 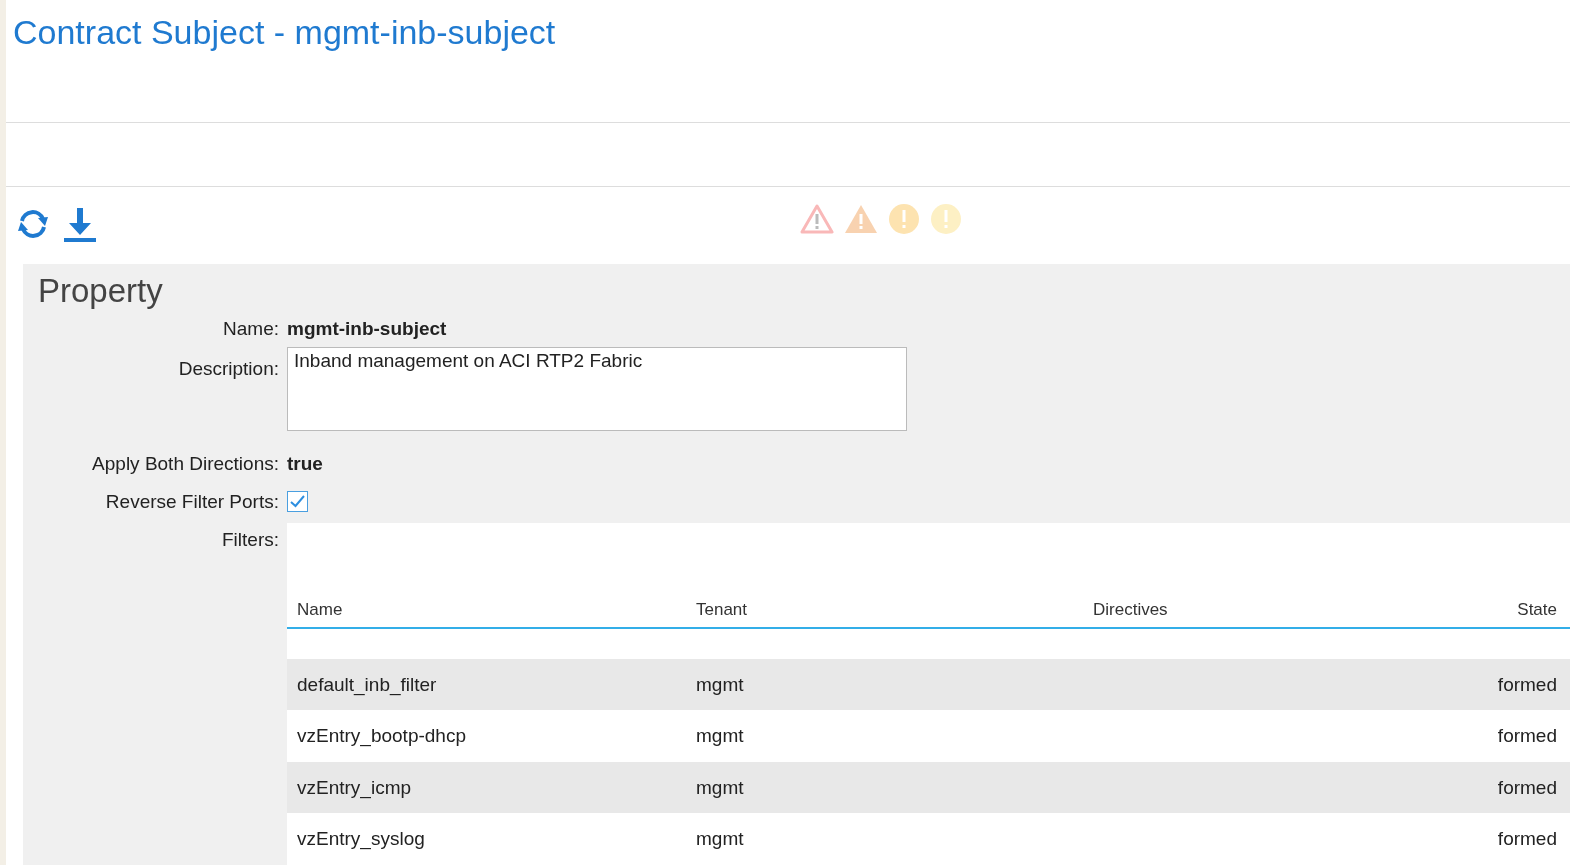 What do you see at coordinates (297, 502) in the screenshot?
I see `checkbox` at bounding box center [297, 502].